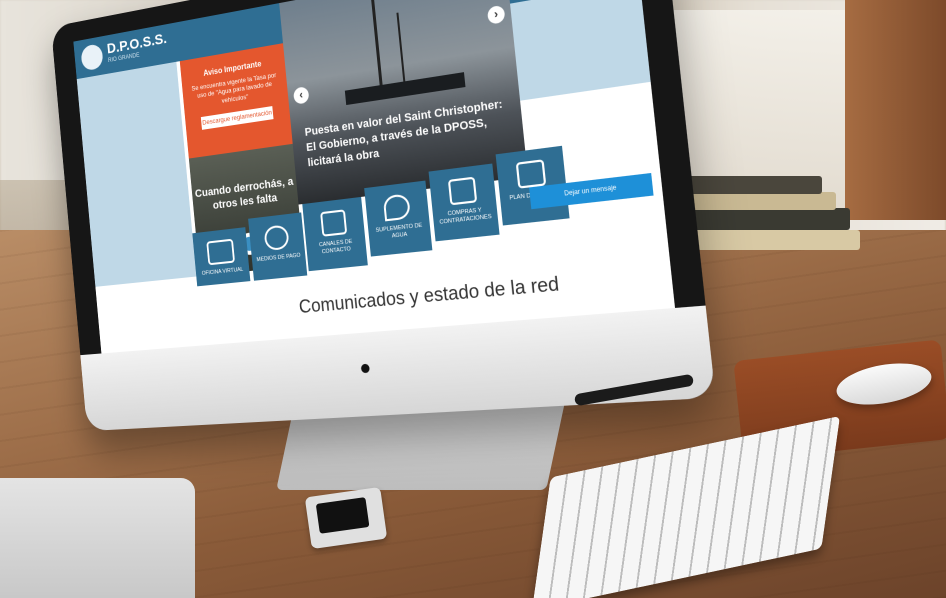 This screenshot has height=598, width=946. What do you see at coordinates (531, 174) in the screenshot?
I see `construction-icon` at bounding box center [531, 174].